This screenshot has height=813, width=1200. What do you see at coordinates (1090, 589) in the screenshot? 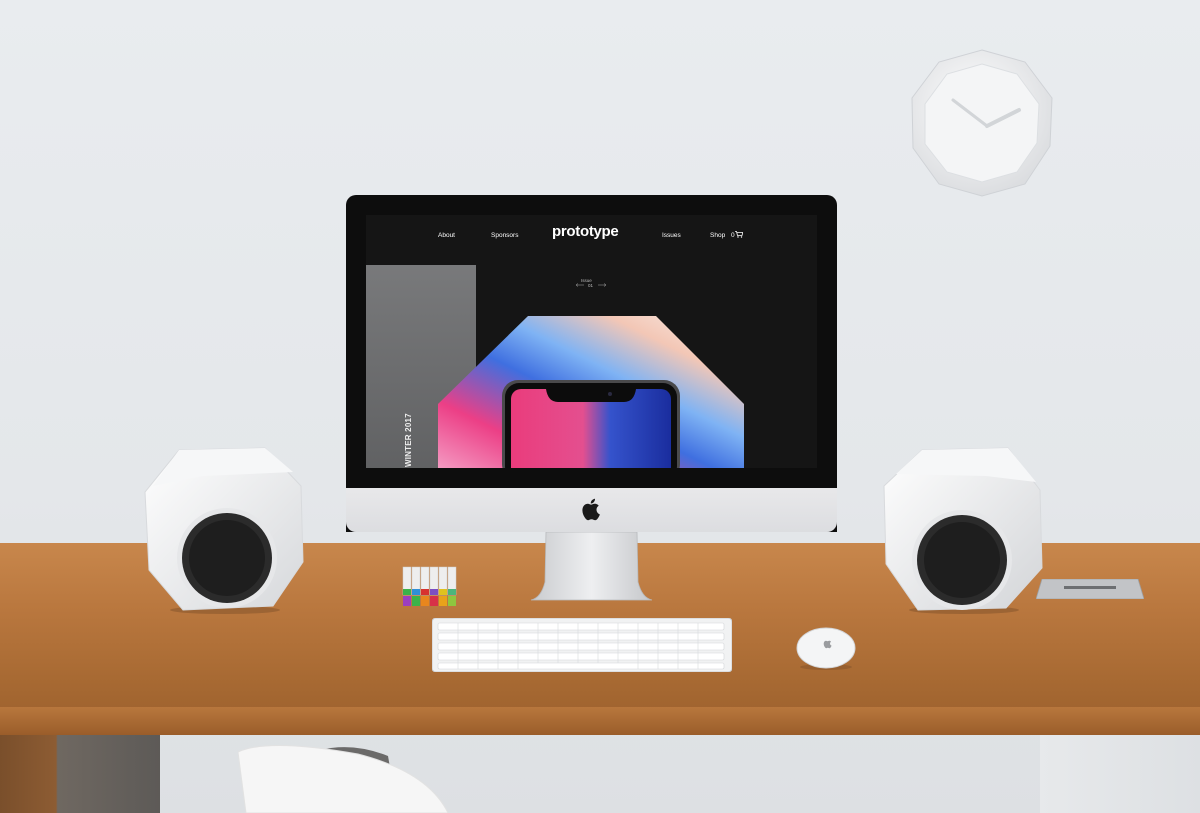
I see `cable-grommet` at bounding box center [1090, 589].